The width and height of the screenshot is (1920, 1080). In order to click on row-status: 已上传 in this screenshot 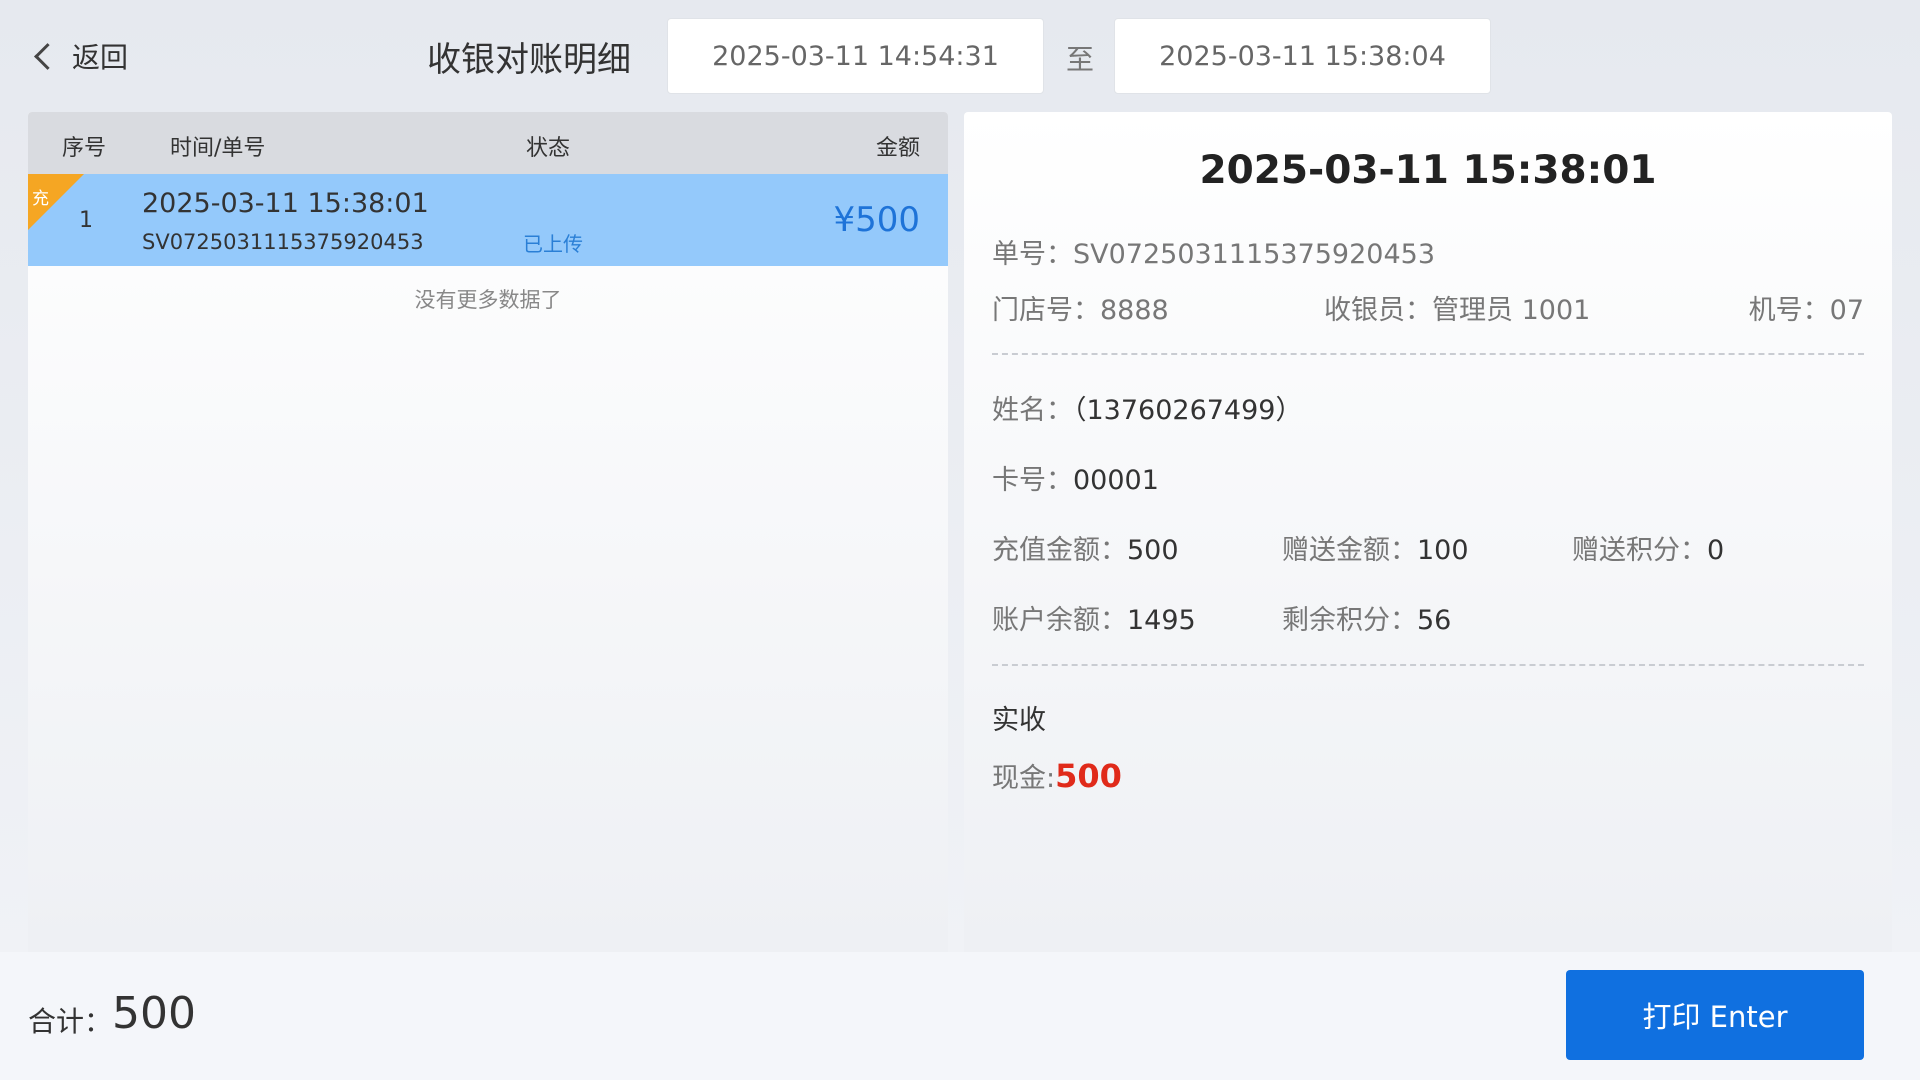, I will do `click(553, 244)`.